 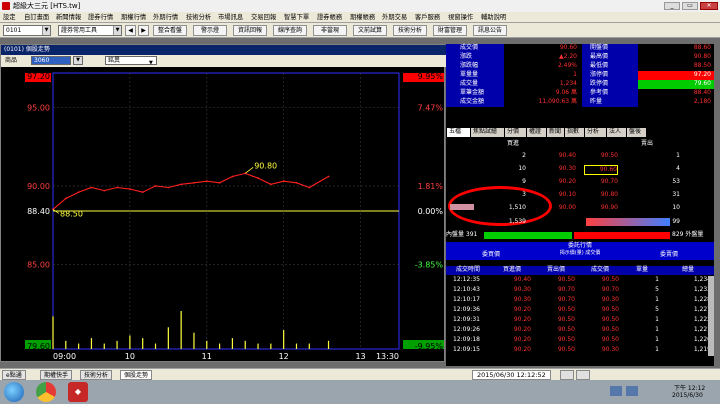 I want to click on browser-icon, so click(x=46, y=392).